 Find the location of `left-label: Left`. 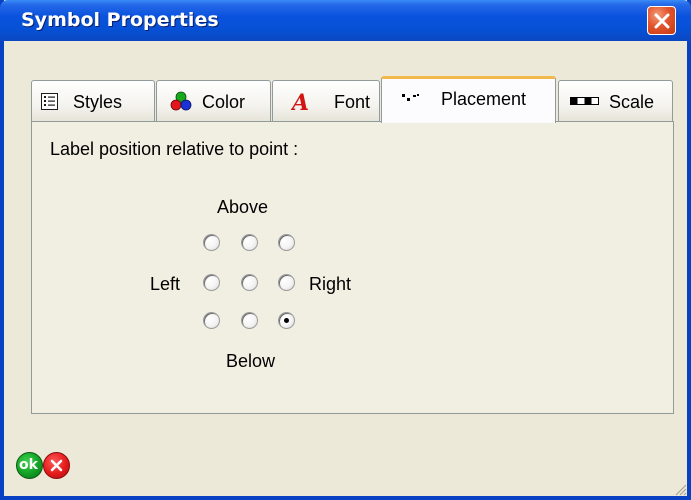

left-label: Left is located at coordinates (165, 284).